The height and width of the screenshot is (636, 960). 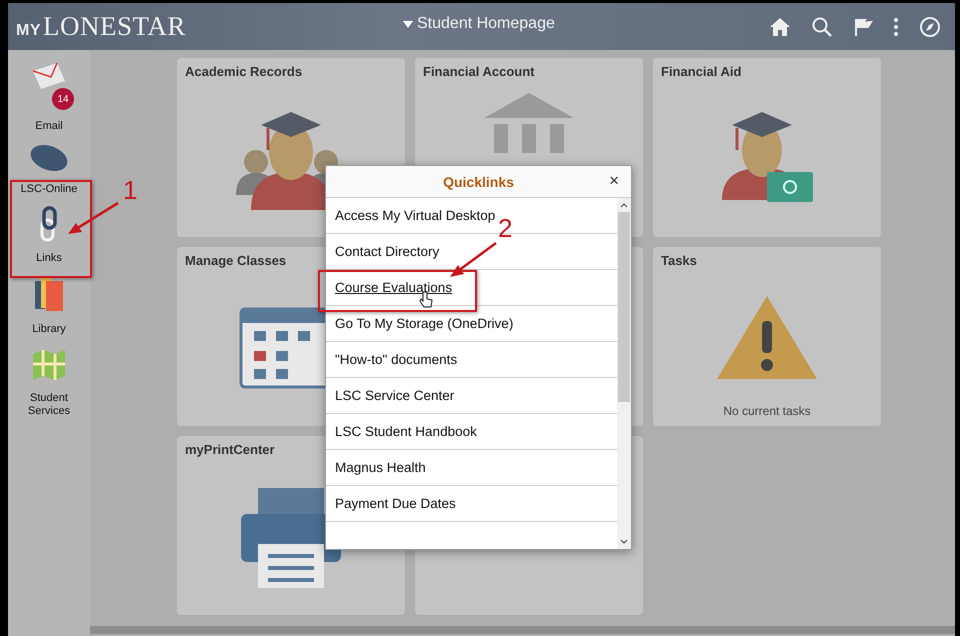 I want to click on scrollbar-thumb, so click(x=624, y=307).